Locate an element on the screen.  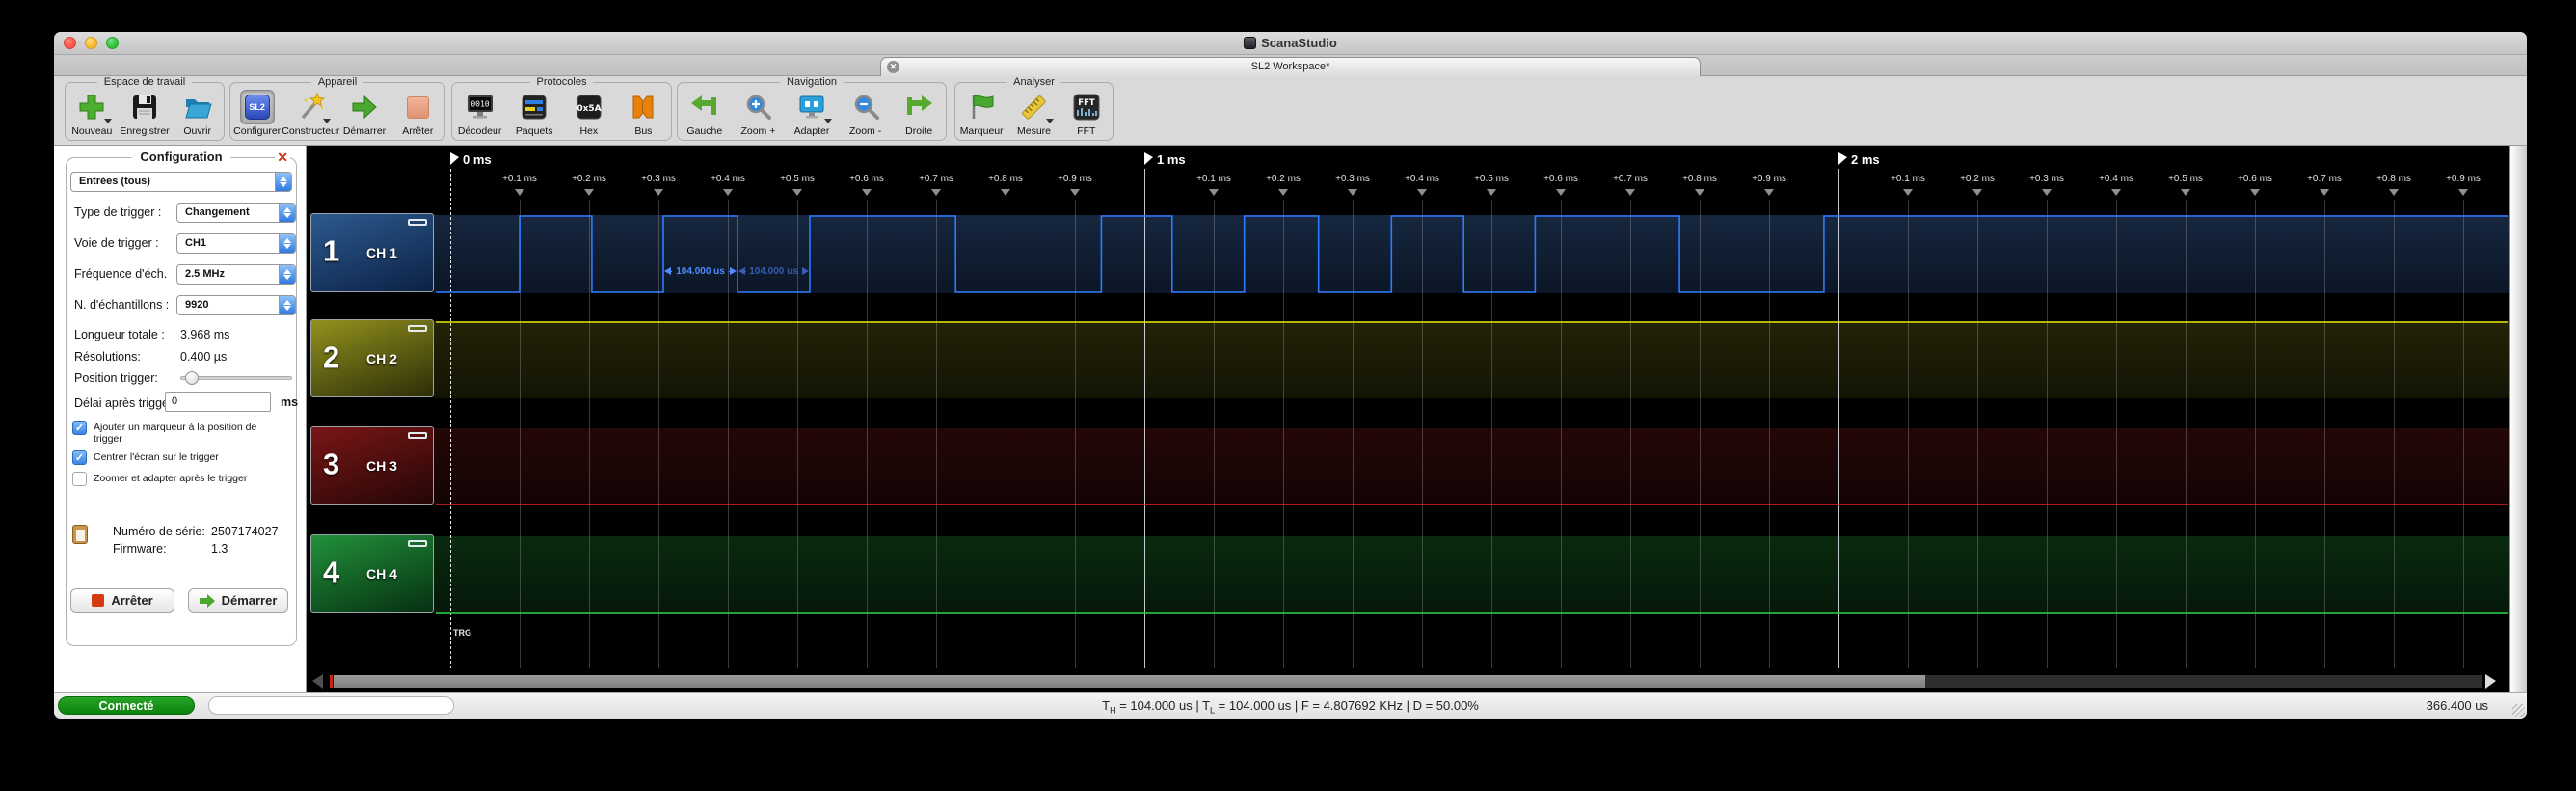
tab-sl2-workspace: ✕ SL2 Workspace* is located at coordinates (1291, 66).